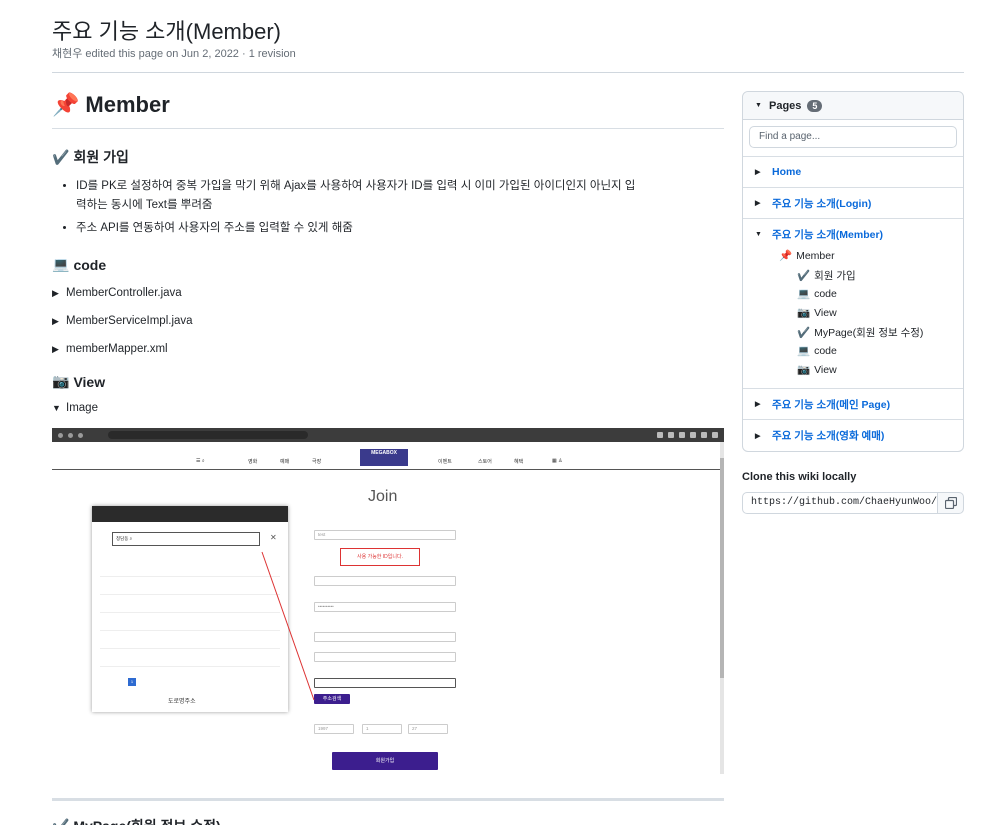 Image resolution: width=982 pixels, height=825 pixels. I want to click on file-name: memberMapper.xml, so click(117, 349).